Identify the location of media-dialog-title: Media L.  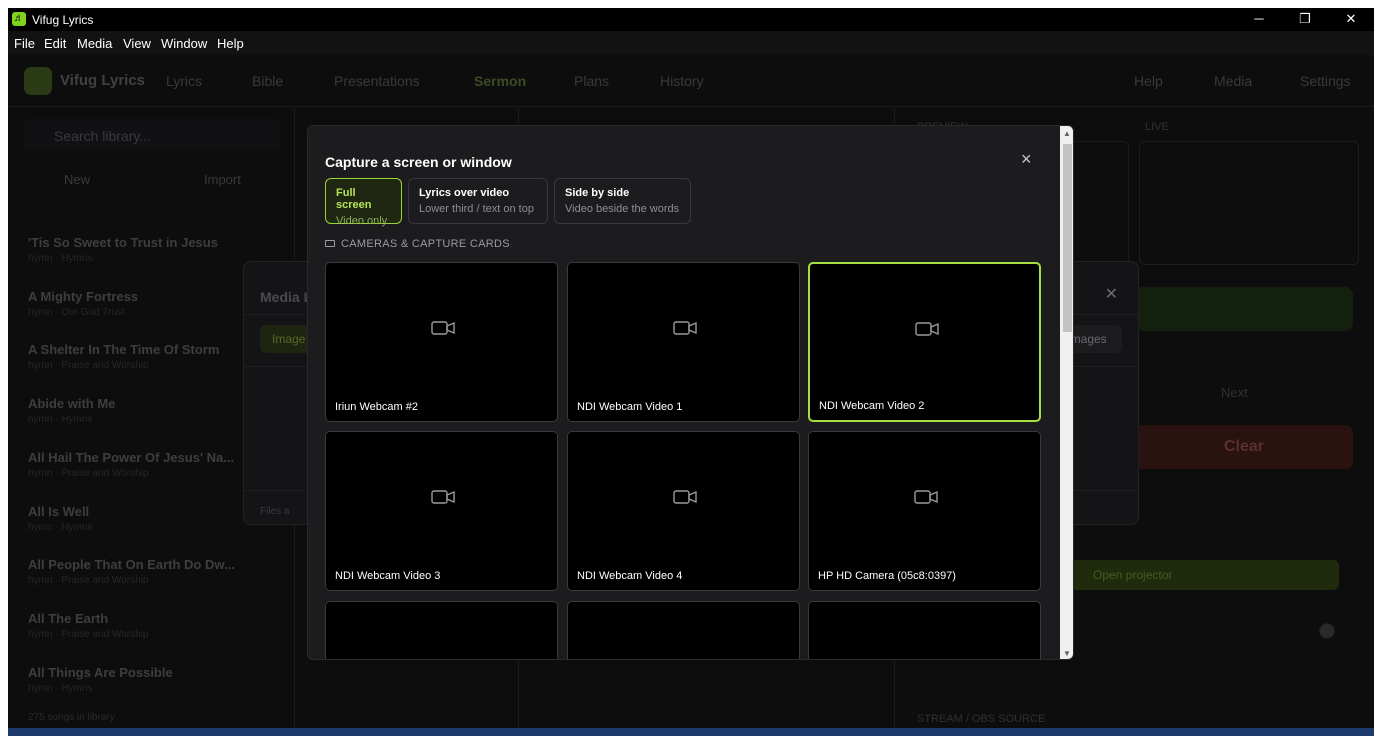
(286, 297).